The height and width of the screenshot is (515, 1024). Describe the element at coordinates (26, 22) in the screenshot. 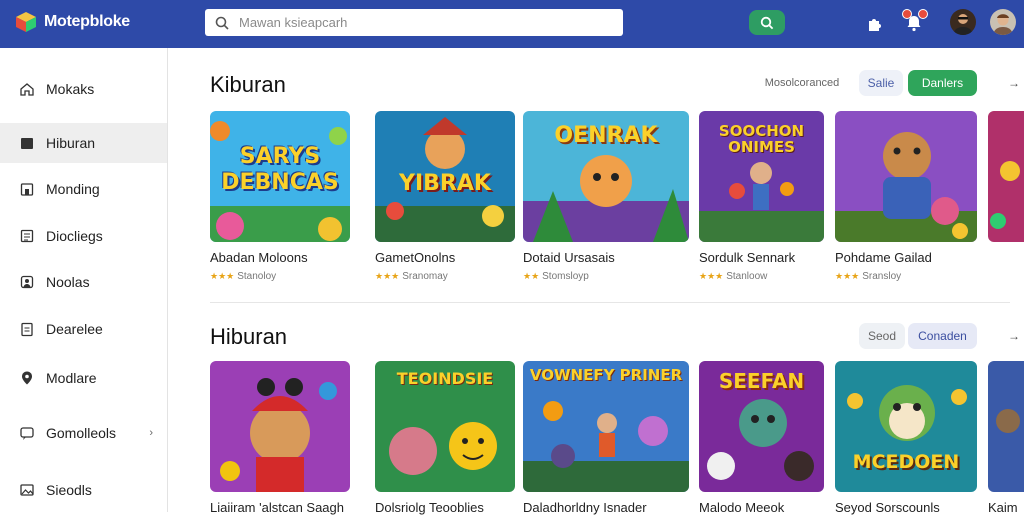

I see `cube-logo-icon` at that location.